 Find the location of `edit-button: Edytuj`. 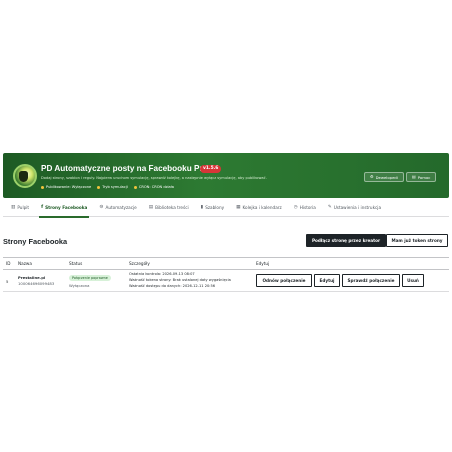

edit-button: Edytuj is located at coordinates (327, 280).